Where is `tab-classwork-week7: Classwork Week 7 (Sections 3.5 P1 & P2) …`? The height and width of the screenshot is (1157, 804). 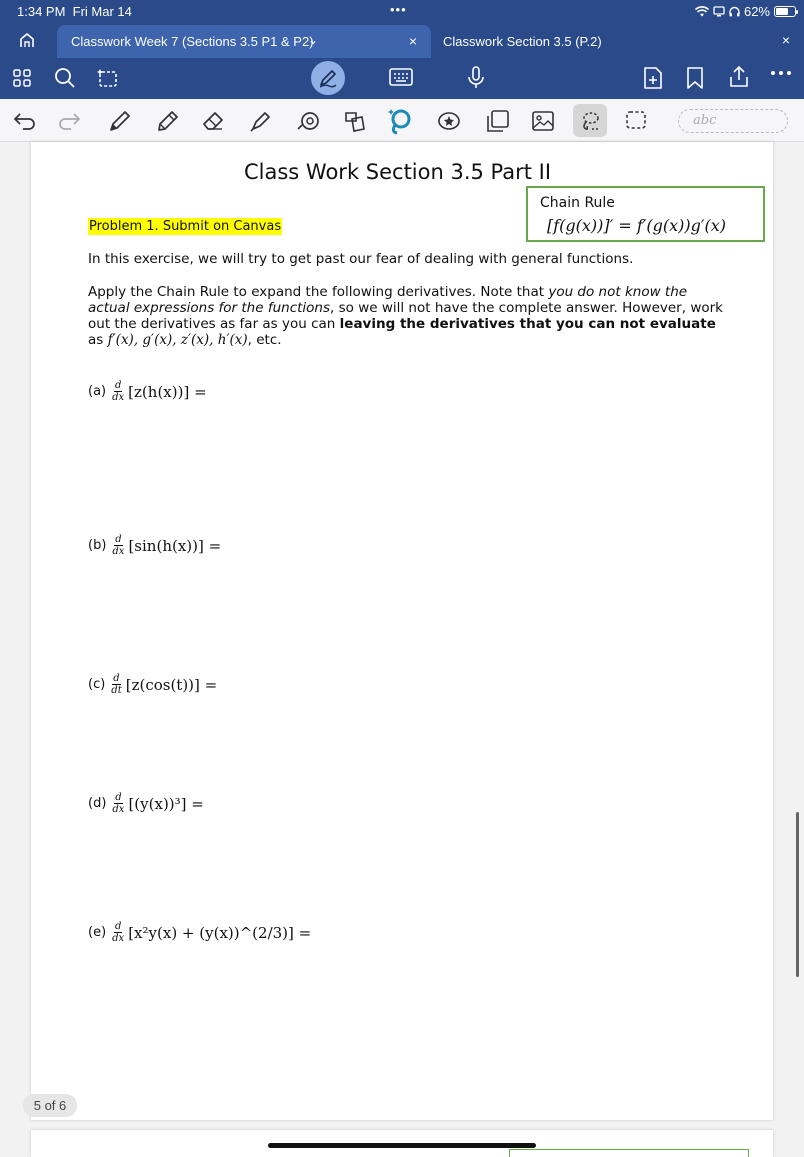
tab-classwork-week7: Classwork Week 7 (Sections 3.5 P1 & P2) … is located at coordinates (244, 41).